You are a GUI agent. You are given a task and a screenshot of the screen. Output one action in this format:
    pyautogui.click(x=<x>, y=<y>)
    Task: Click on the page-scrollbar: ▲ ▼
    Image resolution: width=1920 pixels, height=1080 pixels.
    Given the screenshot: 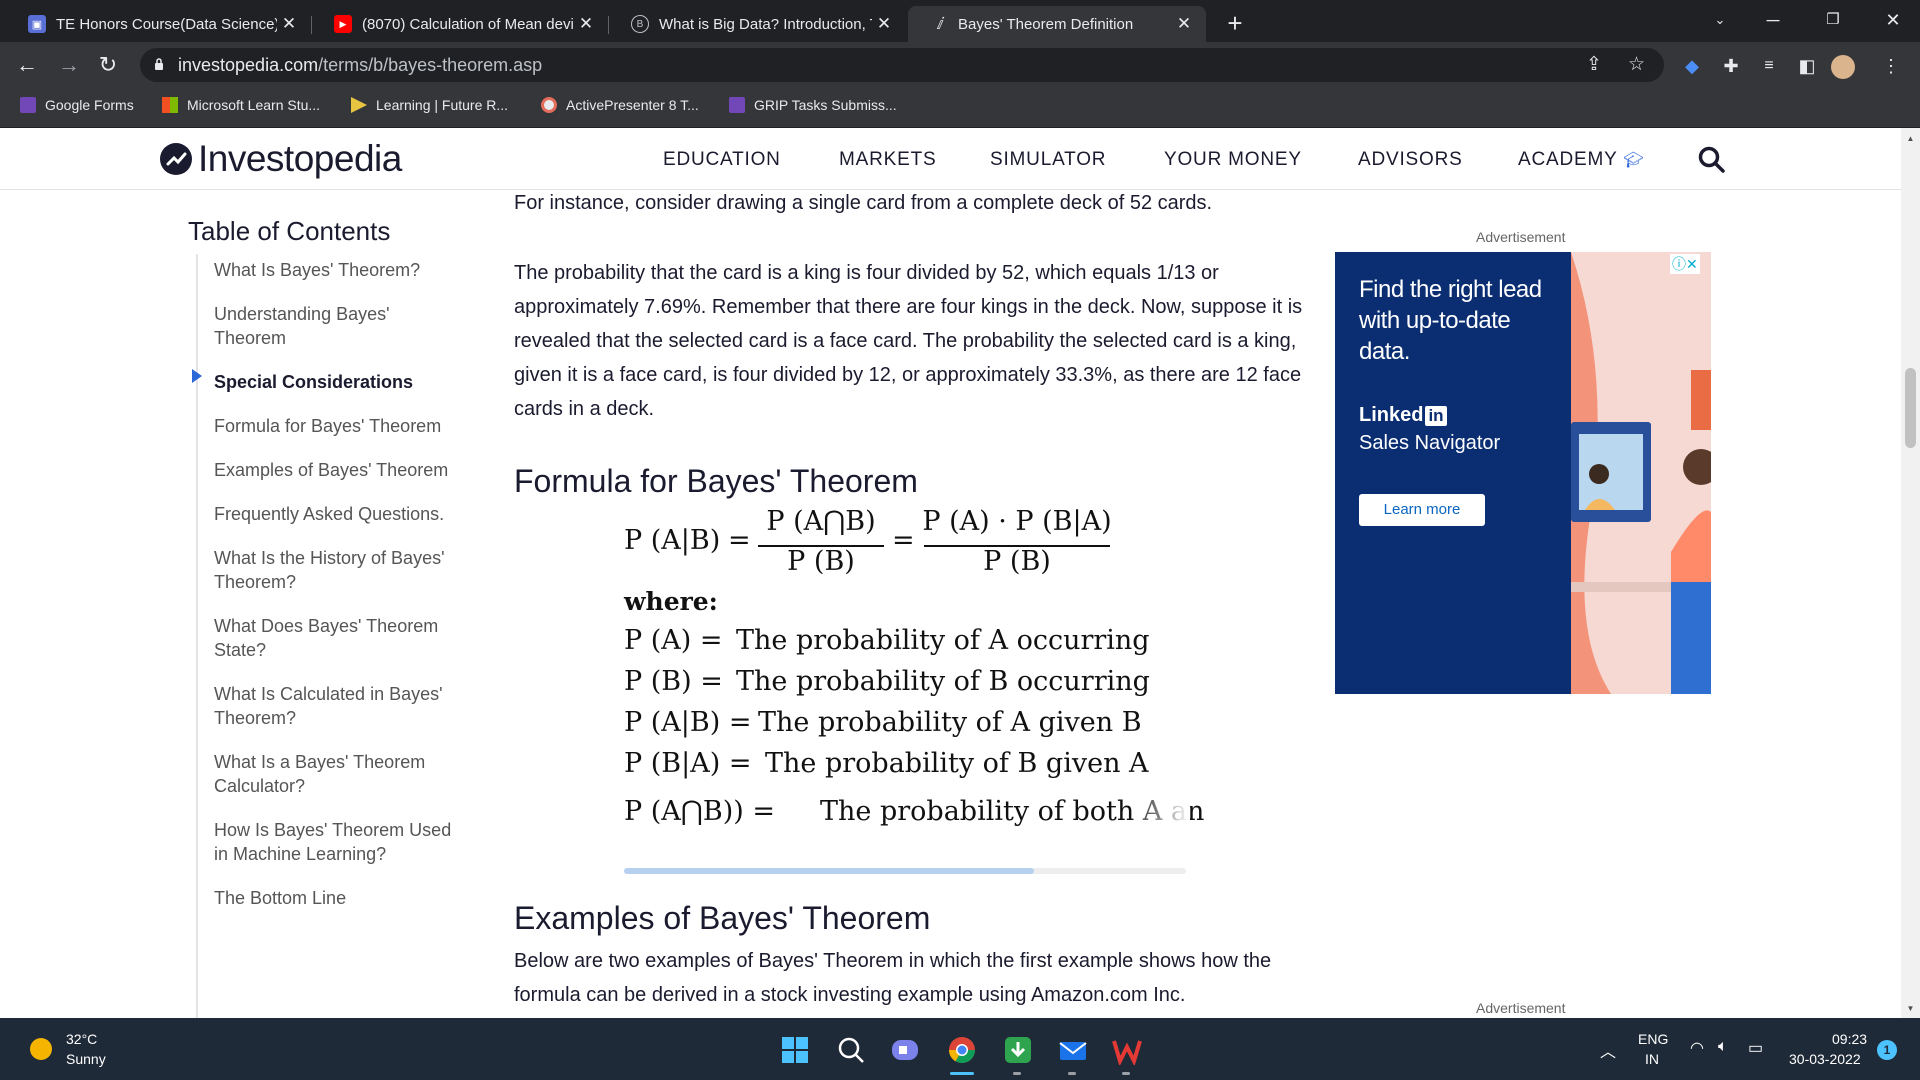 What is the action you would take?
    pyautogui.click(x=1910, y=573)
    